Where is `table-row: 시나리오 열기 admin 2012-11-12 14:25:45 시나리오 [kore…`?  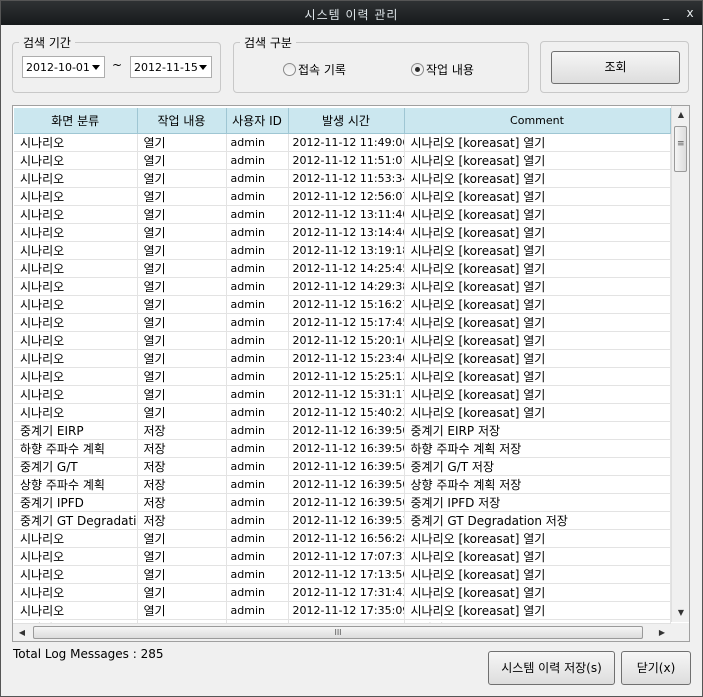 table-row: 시나리오 열기 admin 2012-11-12 14:25:45 시나리오 [kore… is located at coordinates (342, 268).